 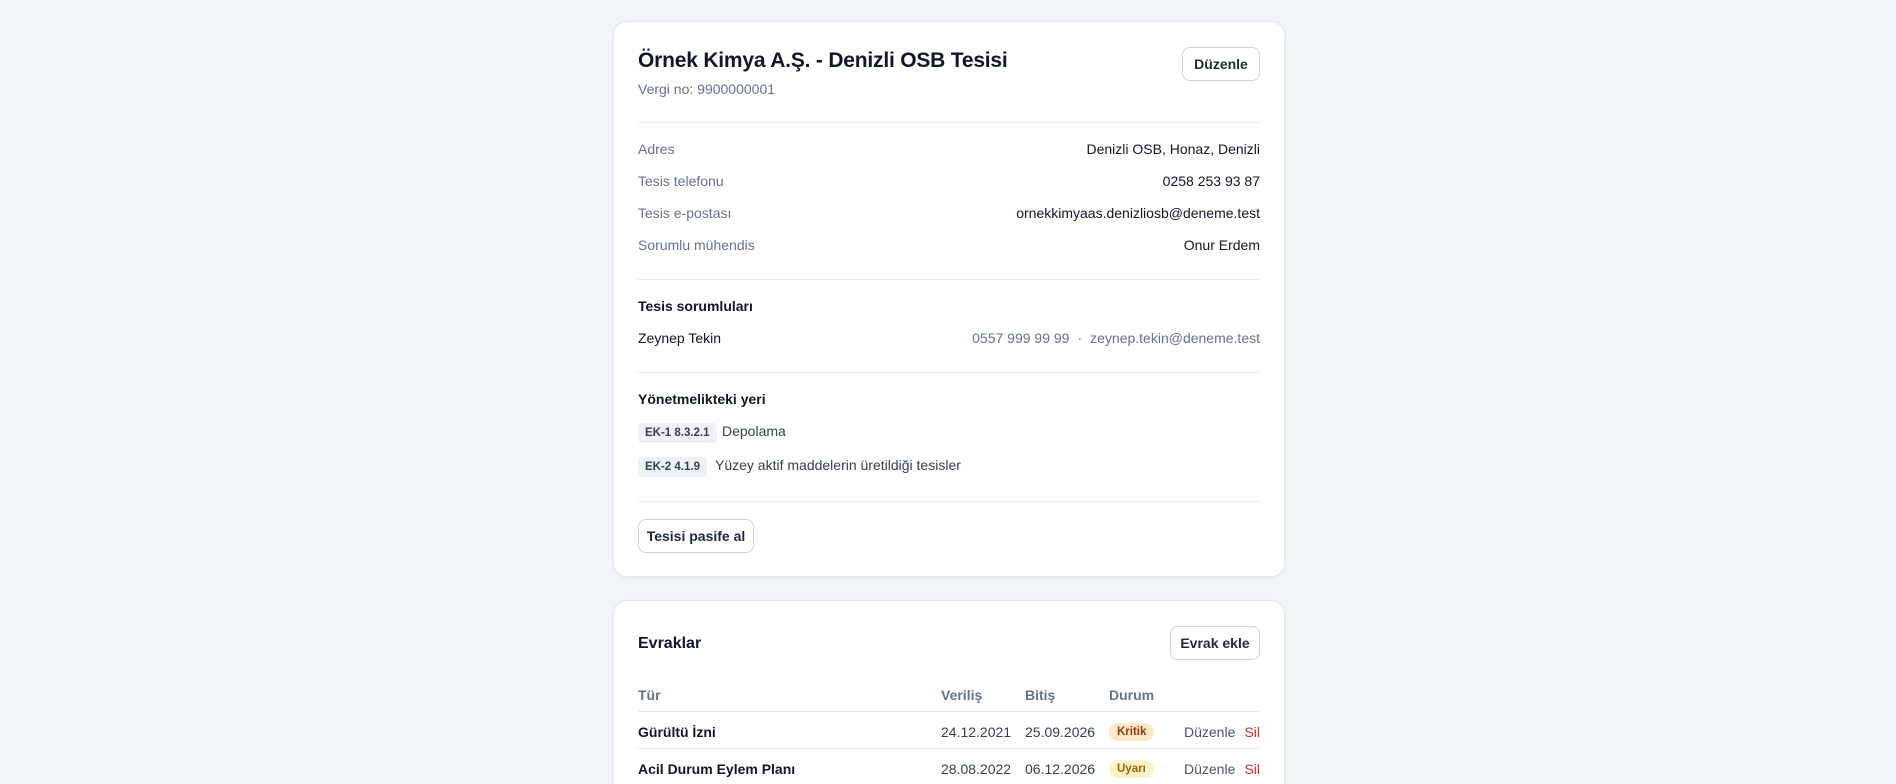 What do you see at coordinates (962, 695) in the screenshot?
I see `column-header-issued: Veriliş` at bounding box center [962, 695].